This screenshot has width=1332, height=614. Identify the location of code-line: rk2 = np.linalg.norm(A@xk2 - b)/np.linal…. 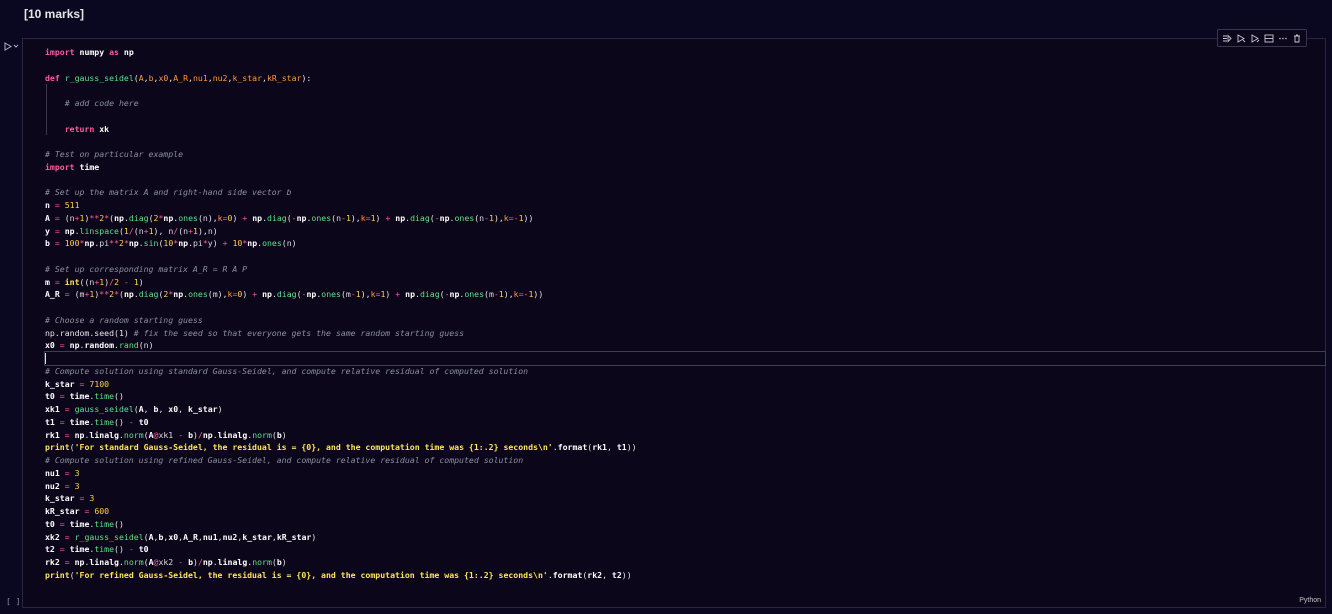
(685, 562).